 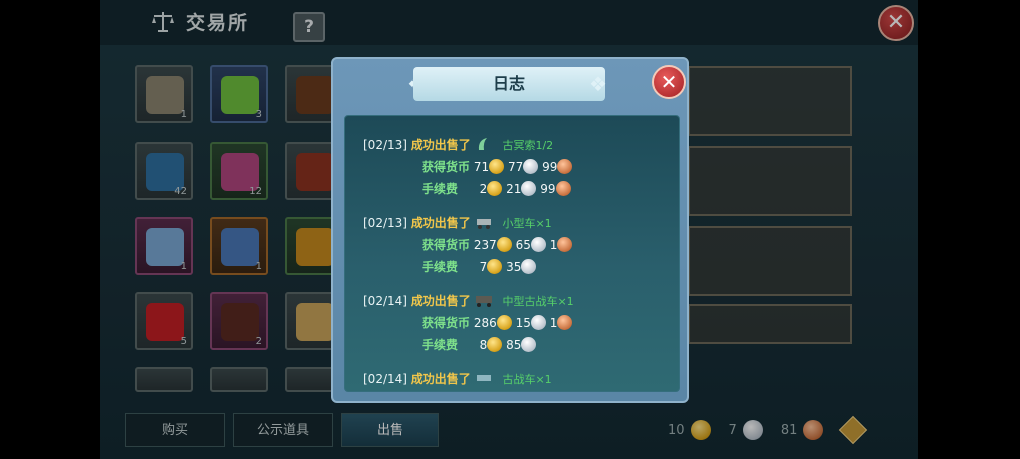 I want to click on dialog-title: 日志, so click(x=509, y=84).